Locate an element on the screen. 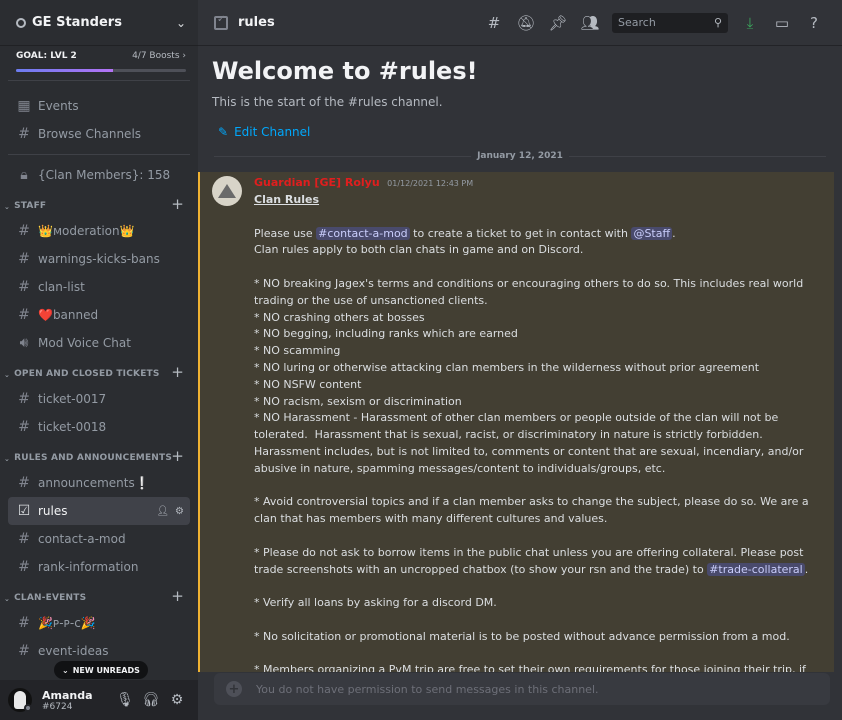  sidebar-item-events: ▦ Events is located at coordinates (99, 106).